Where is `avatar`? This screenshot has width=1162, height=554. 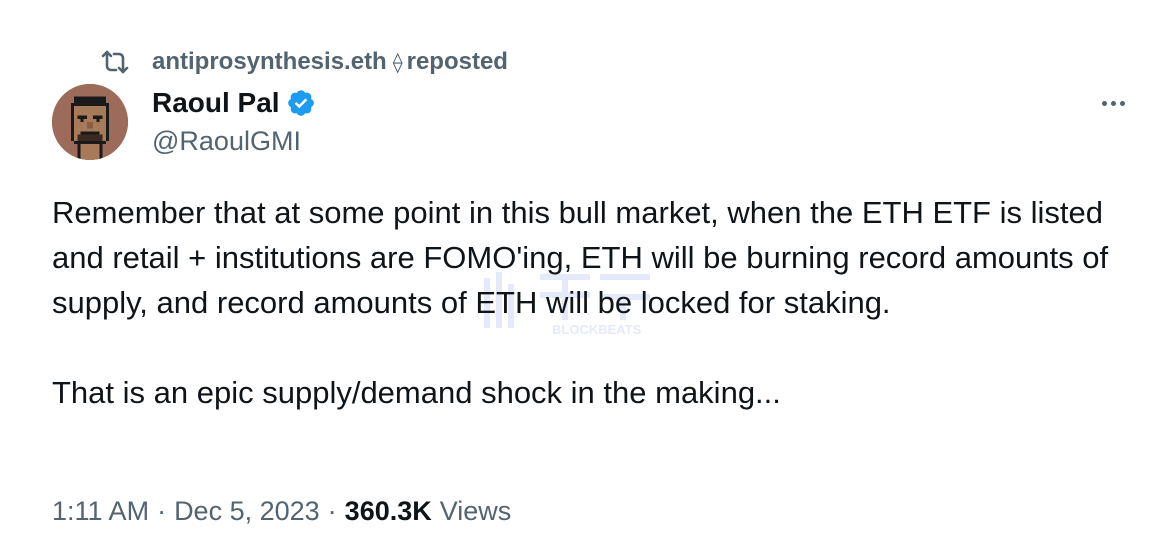
avatar is located at coordinates (90, 122).